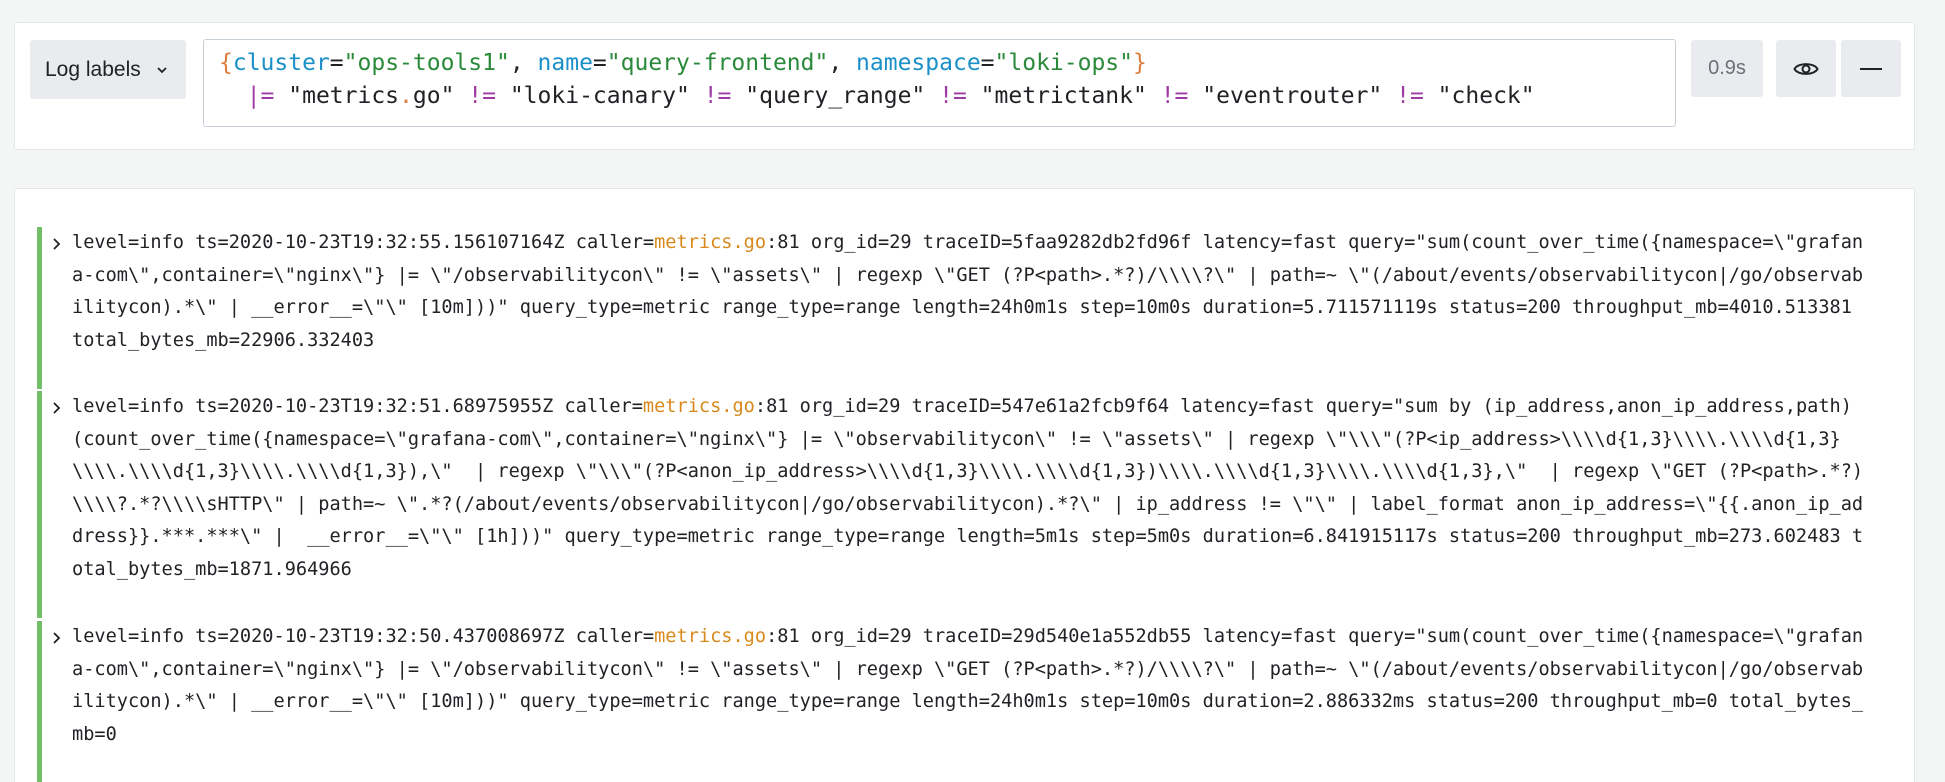 The width and height of the screenshot is (1945, 782). Describe the element at coordinates (918, 63) in the screenshot. I see `query-token-key: namespace` at that location.